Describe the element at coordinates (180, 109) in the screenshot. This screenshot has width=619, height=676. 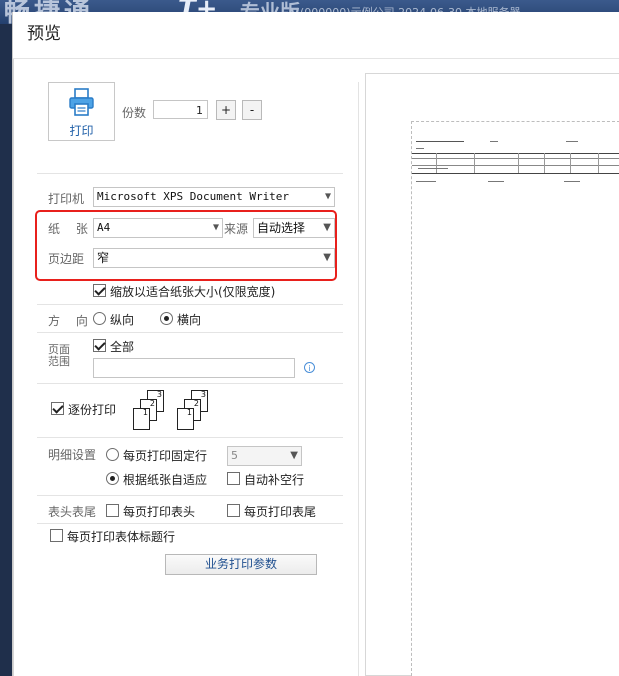
I see `copies-input: 1` at that location.